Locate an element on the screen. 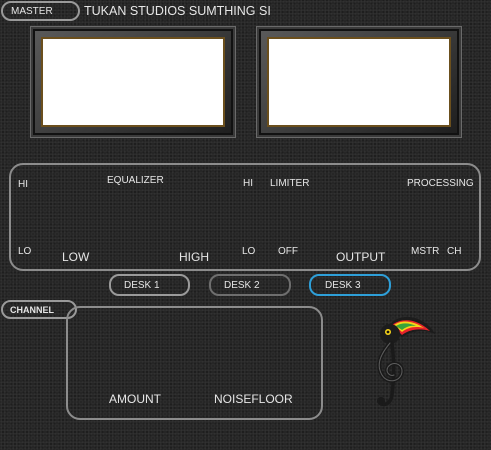  eq-hi-label: HI is located at coordinates (23, 184).